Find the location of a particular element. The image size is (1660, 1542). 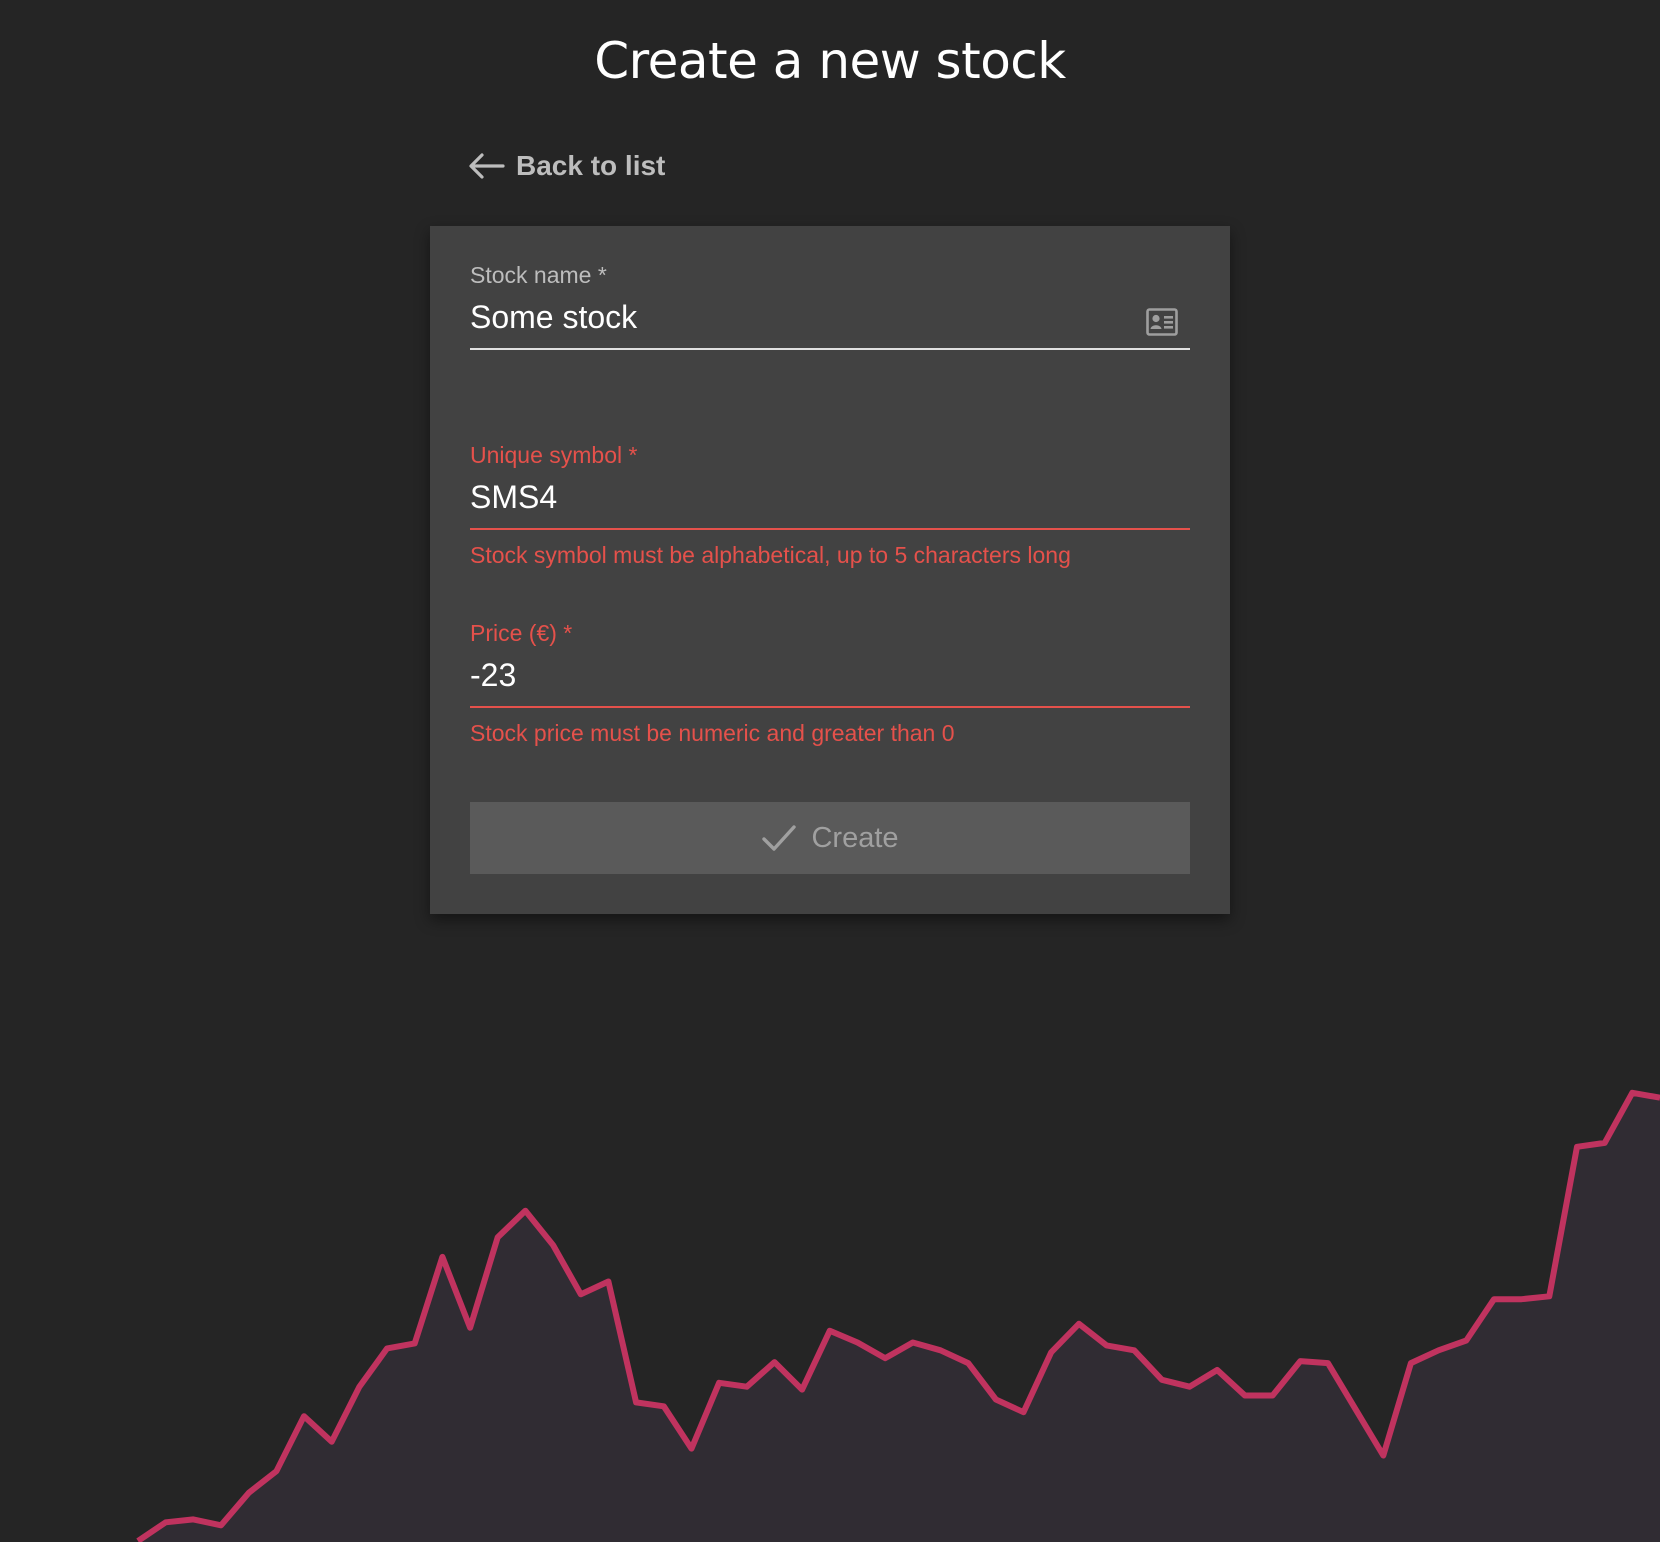

arrow-left-icon is located at coordinates (487, 166).